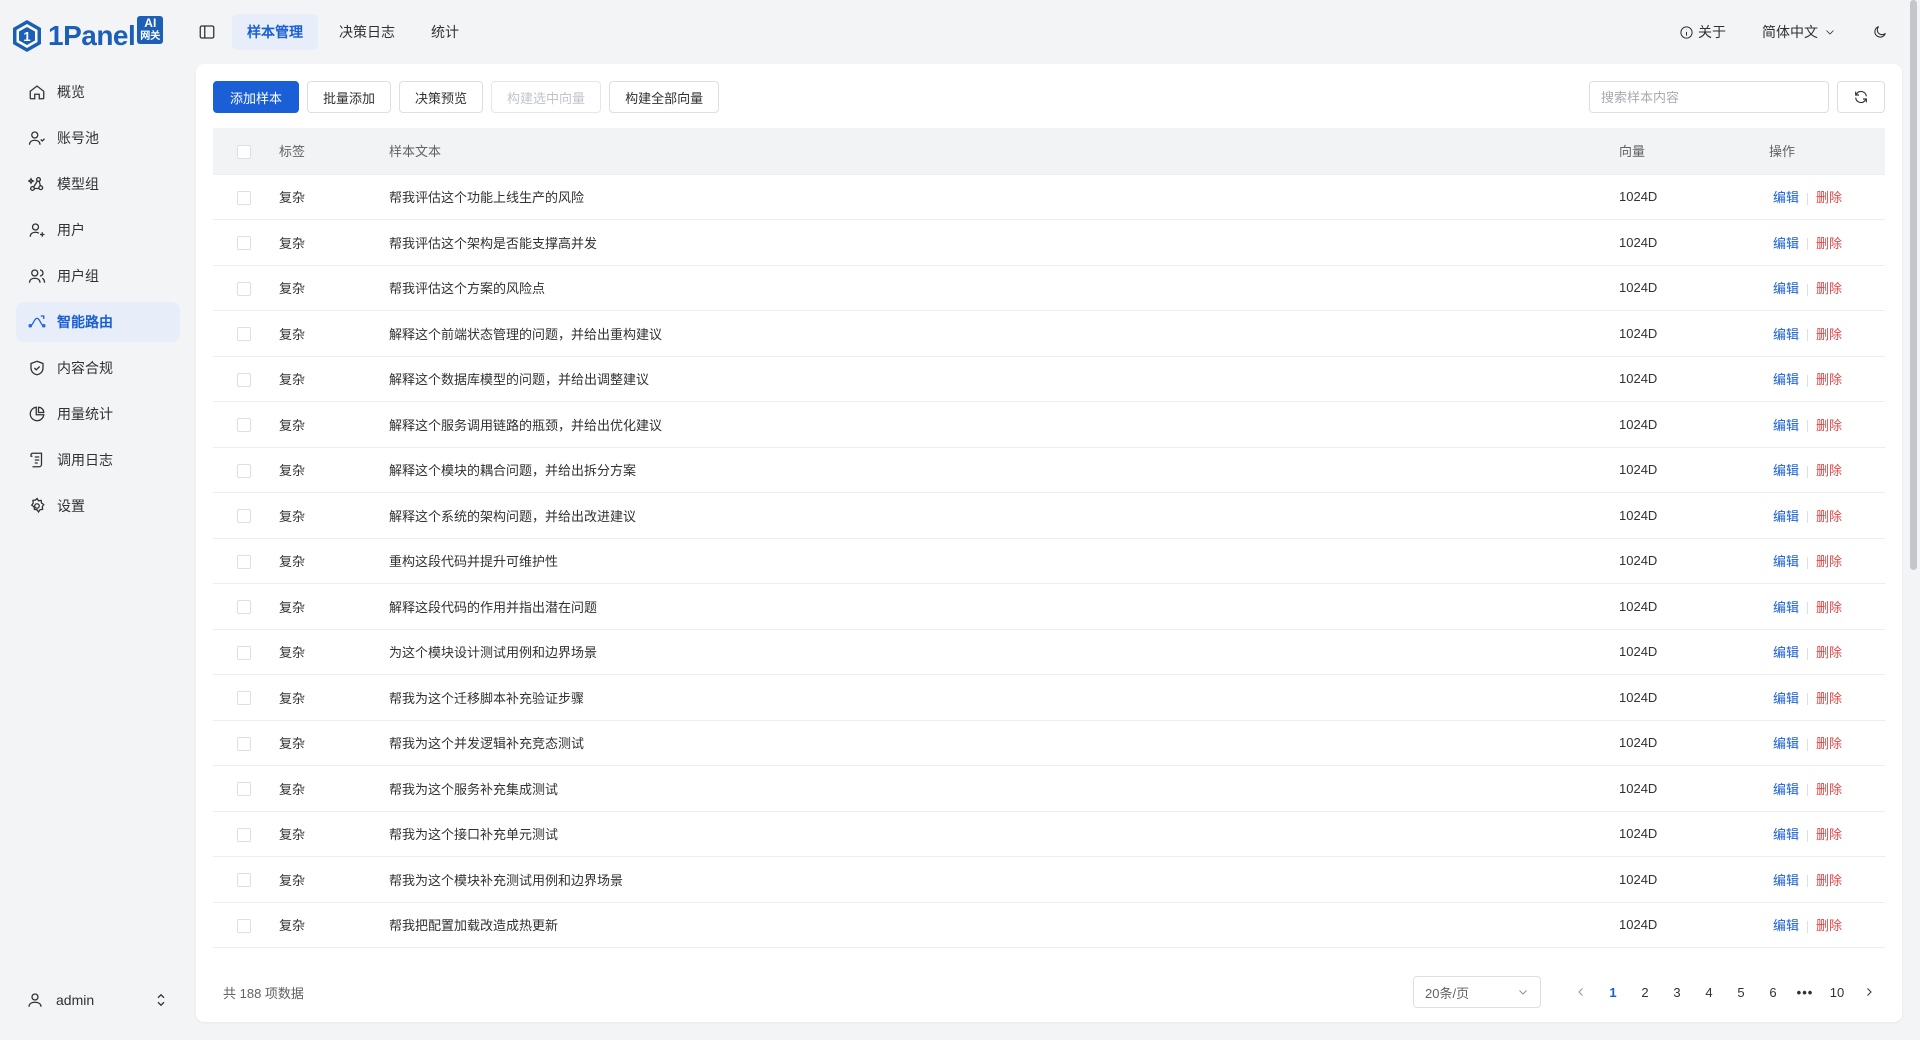 This screenshot has width=1920, height=1040. I want to click on theme-toggle-button, so click(1880, 32).